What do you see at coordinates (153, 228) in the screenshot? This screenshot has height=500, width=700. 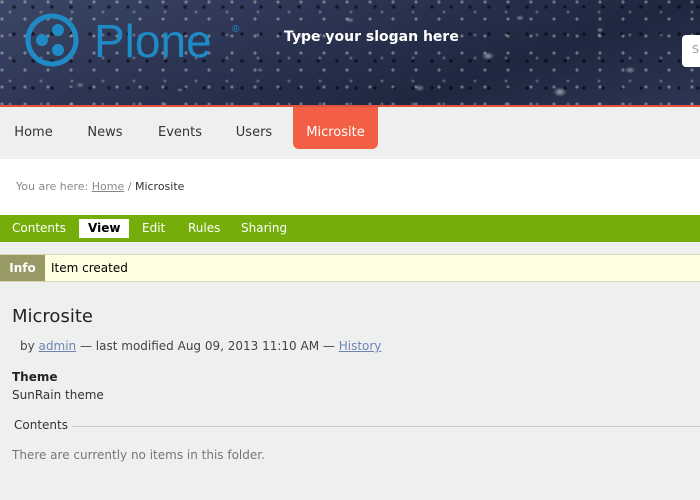 I see `tab-edit: Edit` at bounding box center [153, 228].